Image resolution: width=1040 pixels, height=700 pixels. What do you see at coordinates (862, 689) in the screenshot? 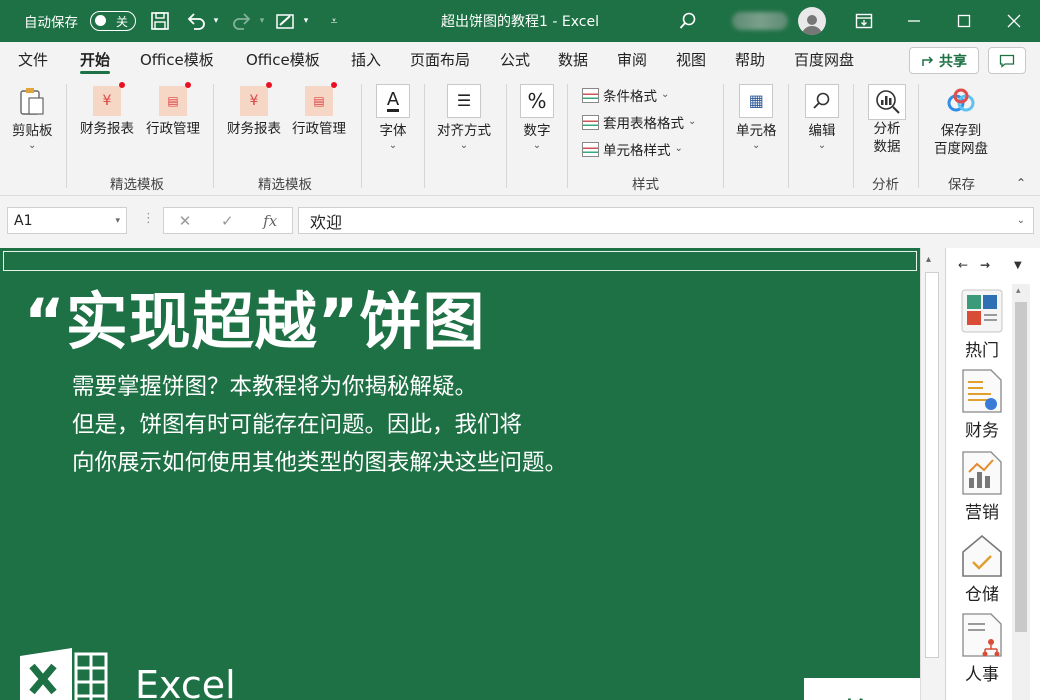
I see `start-button: 开始吧` at bounding box center [862, 689].